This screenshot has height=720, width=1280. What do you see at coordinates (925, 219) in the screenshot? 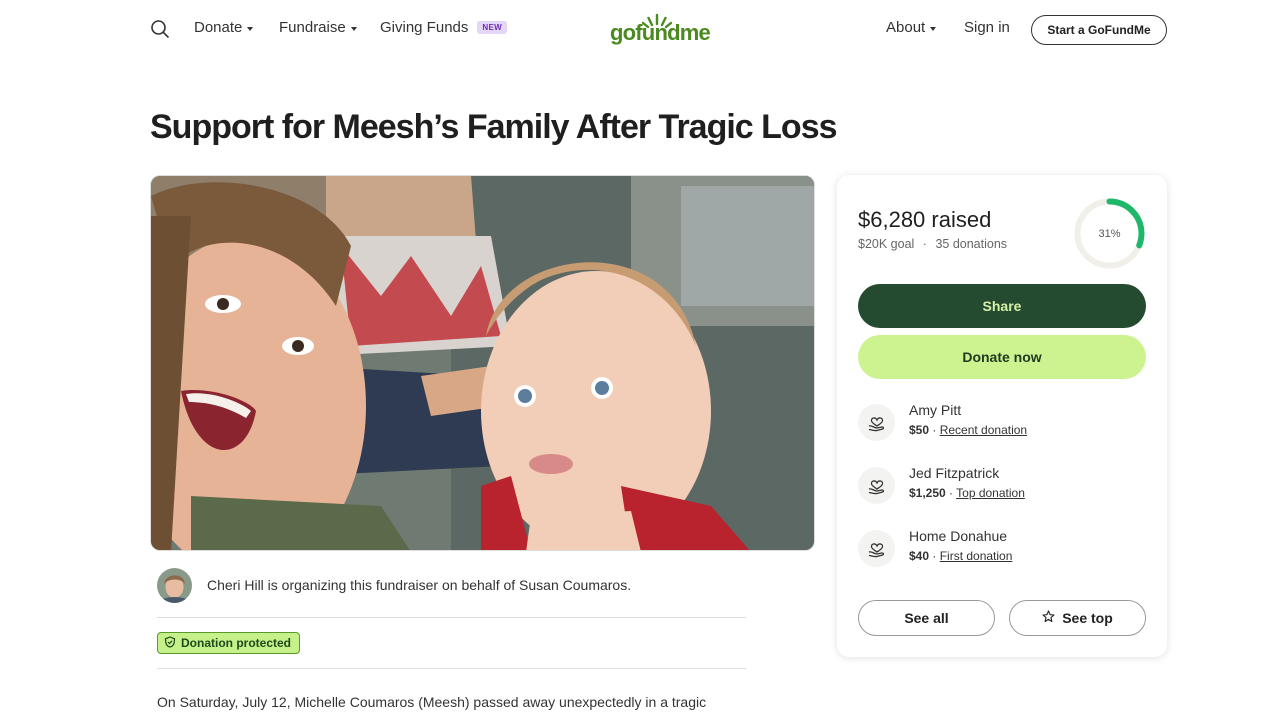
I see `amount-raised: $6,280 raised` at bounding box center [925, 219].